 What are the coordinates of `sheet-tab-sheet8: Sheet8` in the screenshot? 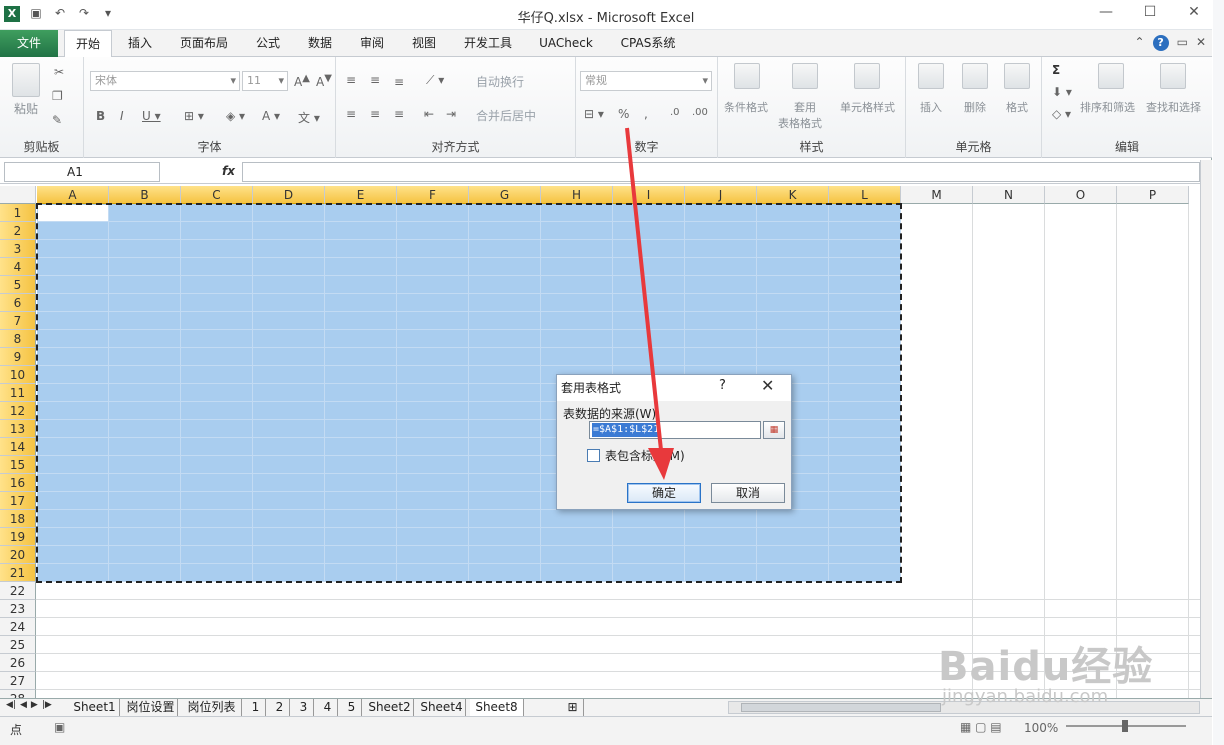 It's located at (497, 707).